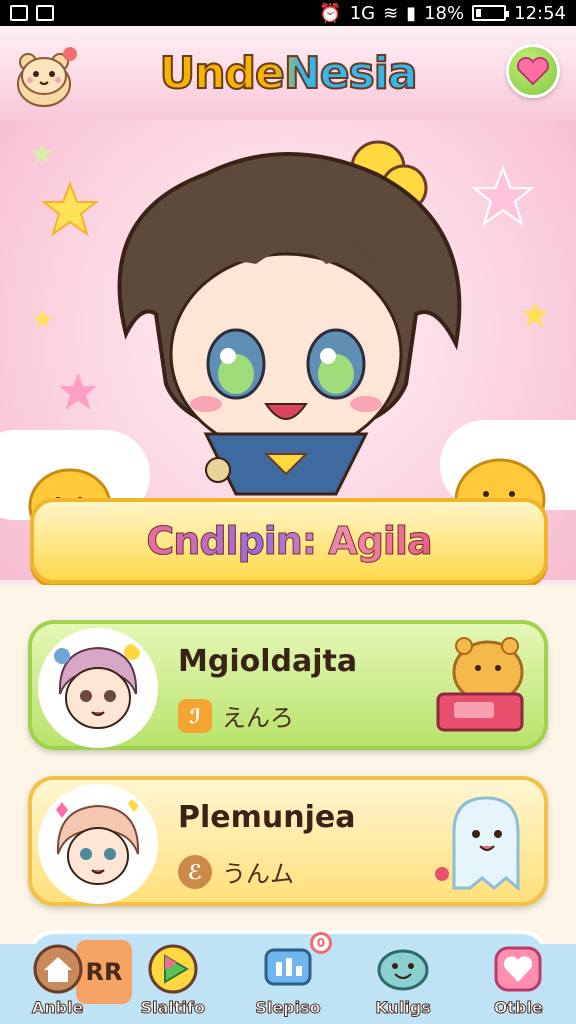 The height and width of the screenshot is (1024, 576). I want to click on tag-icon: ℰ, so click(195, 871).